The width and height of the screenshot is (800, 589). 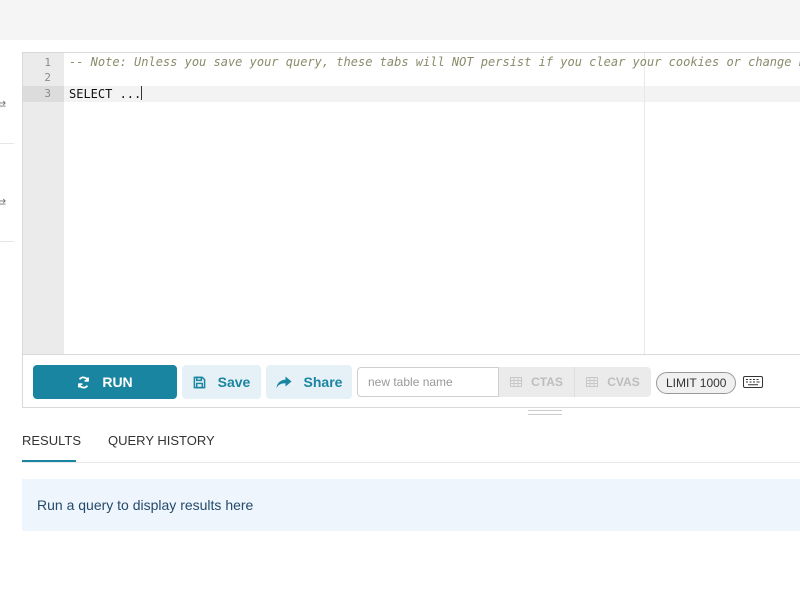 What do you see at coordinates (49, 461) in the screenshot?
I see `active-tab-indicator` at bounding box center [49, 461].